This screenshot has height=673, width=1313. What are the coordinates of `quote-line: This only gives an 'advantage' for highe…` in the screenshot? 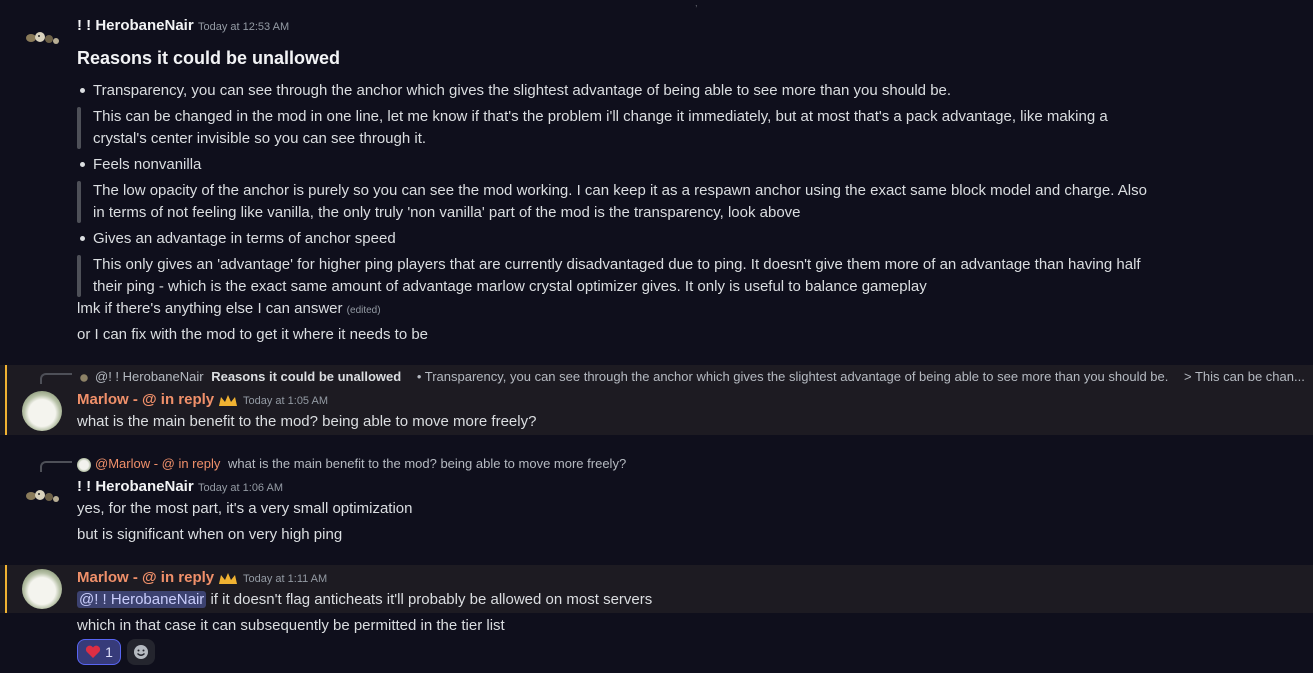 It's located at (617, 264).